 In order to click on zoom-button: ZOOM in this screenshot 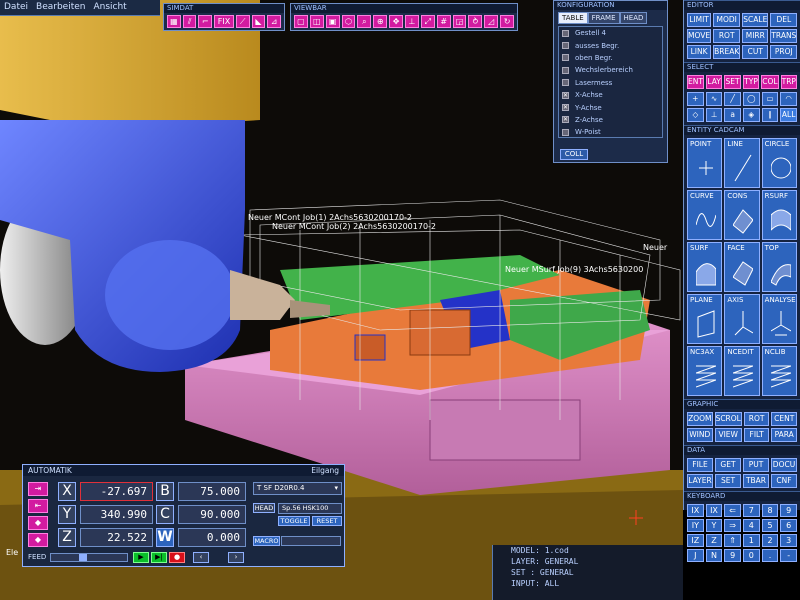, I will do `click(700, 419)`.